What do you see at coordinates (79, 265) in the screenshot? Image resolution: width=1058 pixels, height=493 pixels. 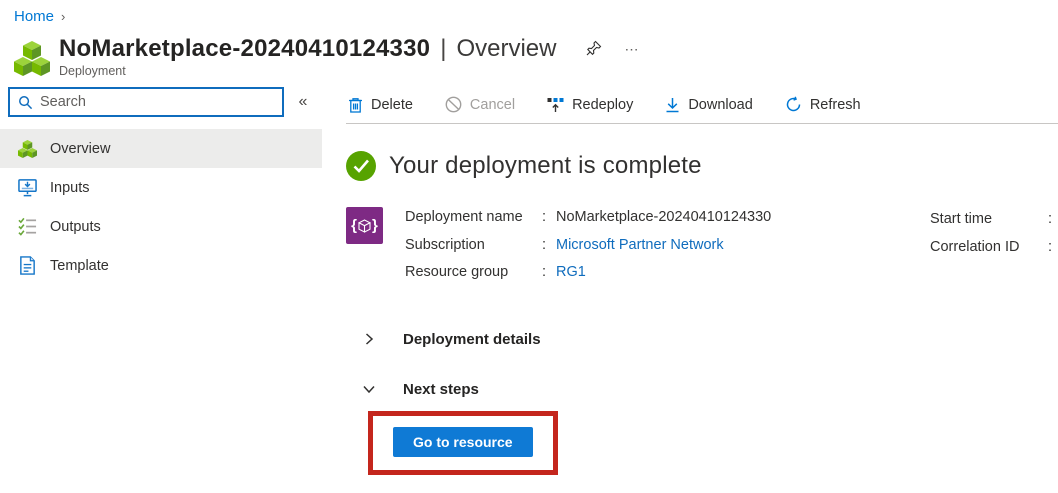 I see `sidebar-item-label: Template` at bounding box center [79, 265].